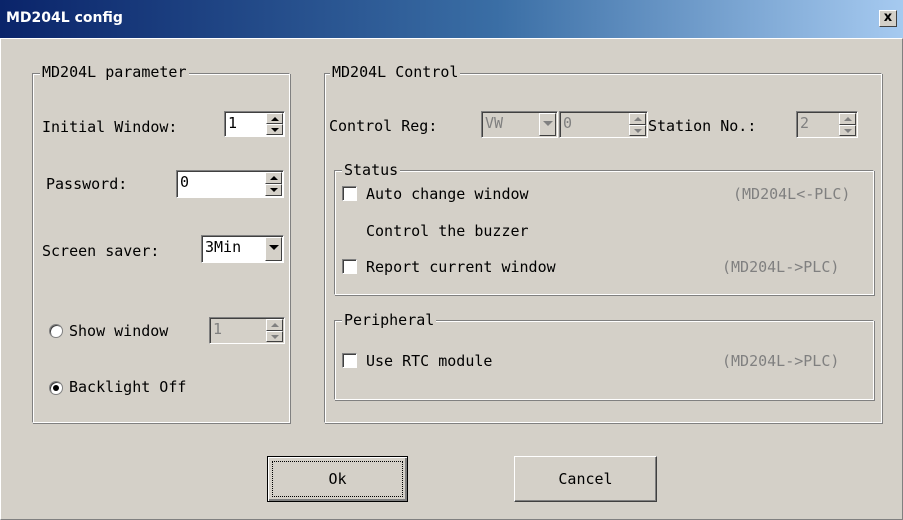 The width and height of the screenshot is (903, 520). I want to click on show-window-value: 1, so click(218, 329).